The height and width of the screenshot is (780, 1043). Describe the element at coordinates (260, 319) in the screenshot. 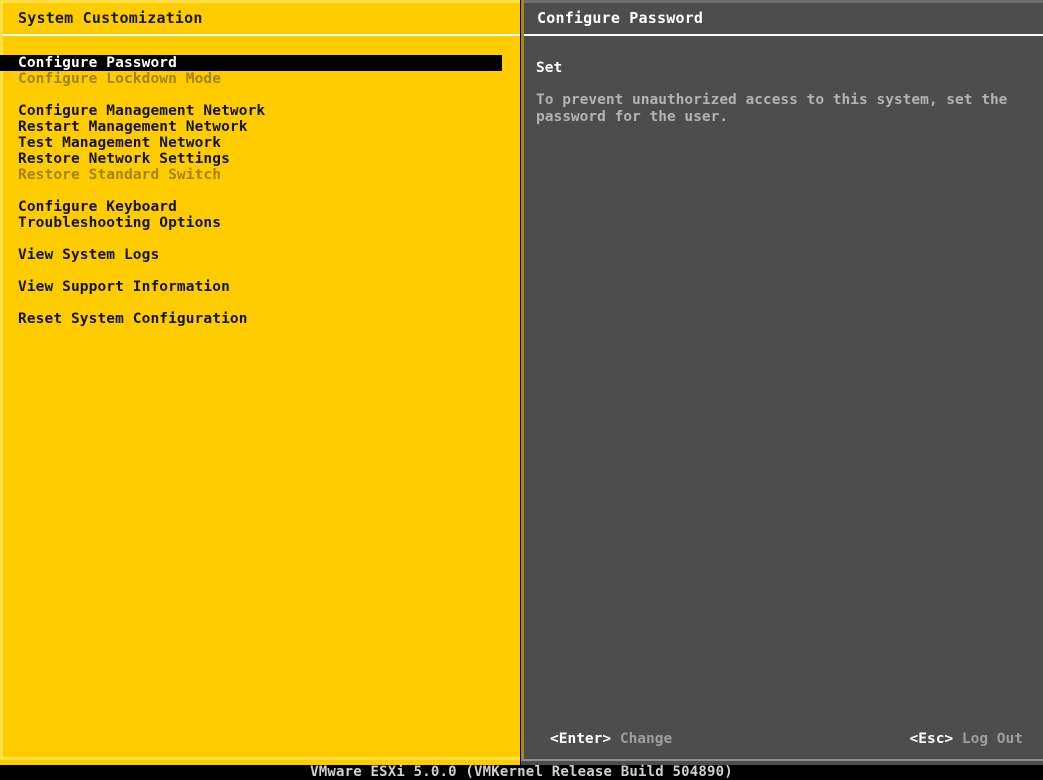

I see `menu-item-reset-system-configuration: Reset System Configuration` at that location.